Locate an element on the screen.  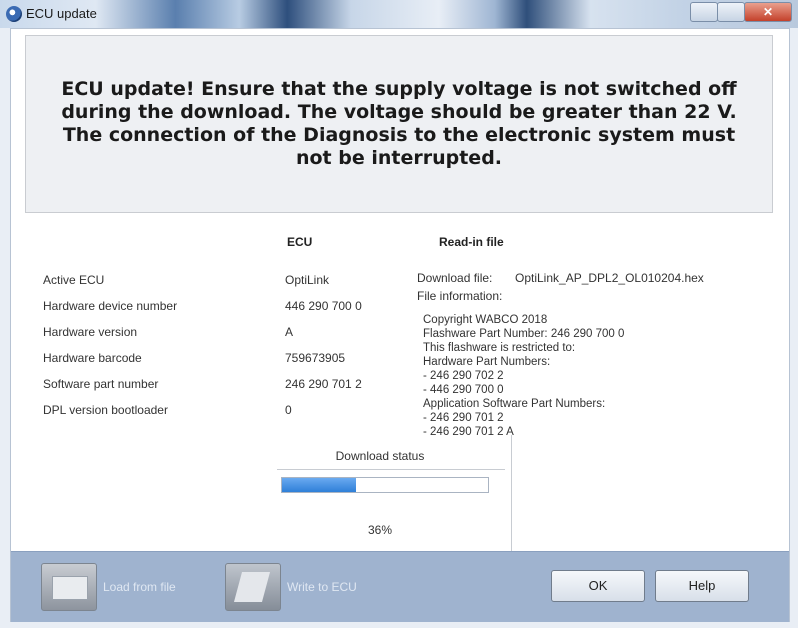
info-line: Copyright WABCO 2018 is located at coordinates (485, 320).